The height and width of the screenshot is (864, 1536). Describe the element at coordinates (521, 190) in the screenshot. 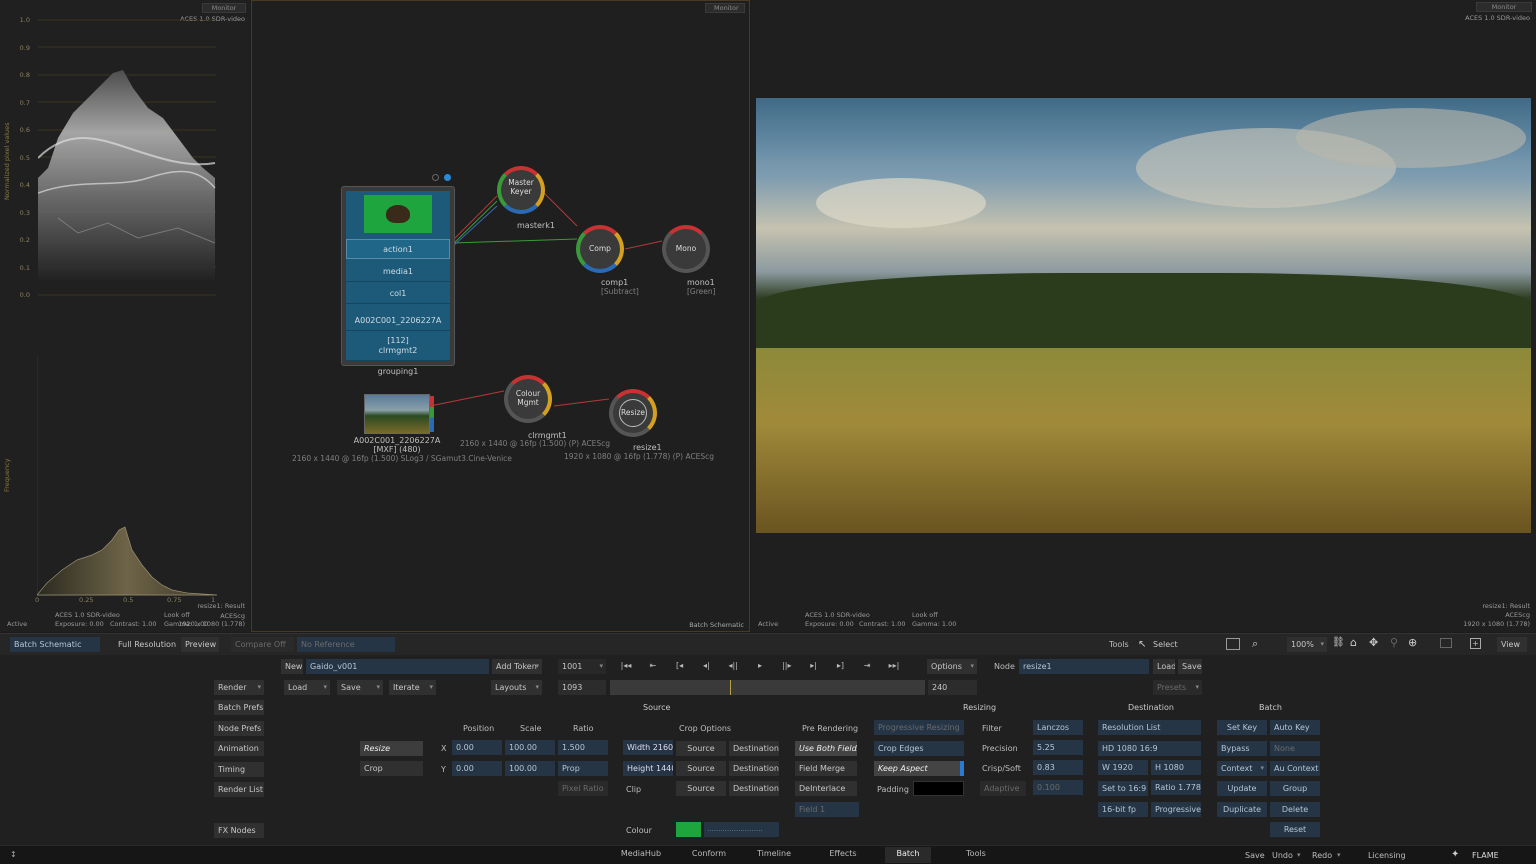

I see `master-keyer-node: Master Keyer` at that location.